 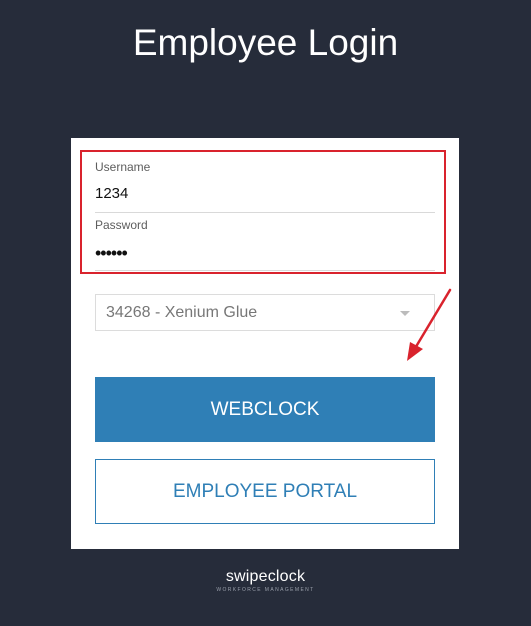 What do you see at coordinates (265, 257) in the screenshot?
I see `password-input: ••••••` at bounding box center [265, 257].